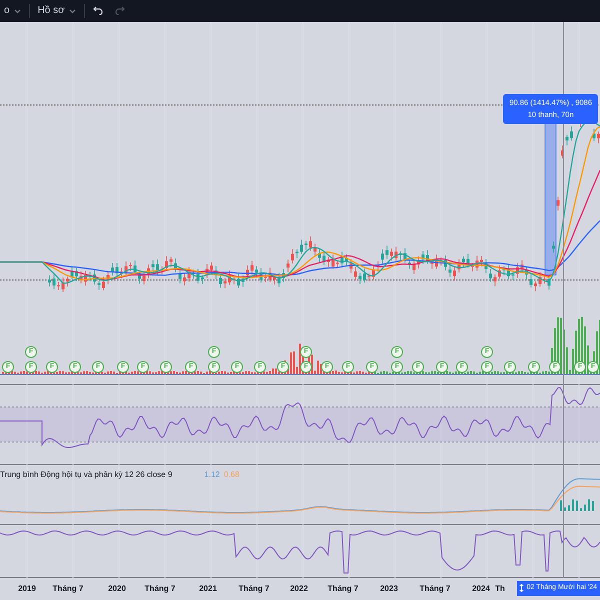 Image resolution: width=600 pixels, height=600 pixels. I want to click on indicator-value: 1.12, so click(212, 475).